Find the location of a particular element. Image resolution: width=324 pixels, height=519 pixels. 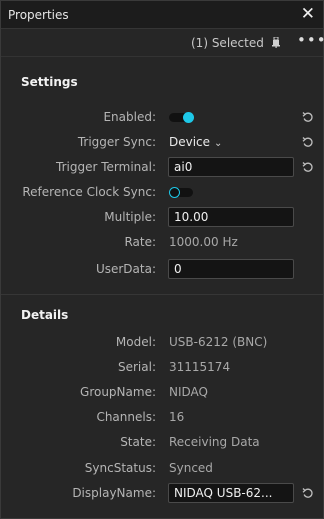

chevron-down-icon: ⌄ is located at coordinates (218, 143).